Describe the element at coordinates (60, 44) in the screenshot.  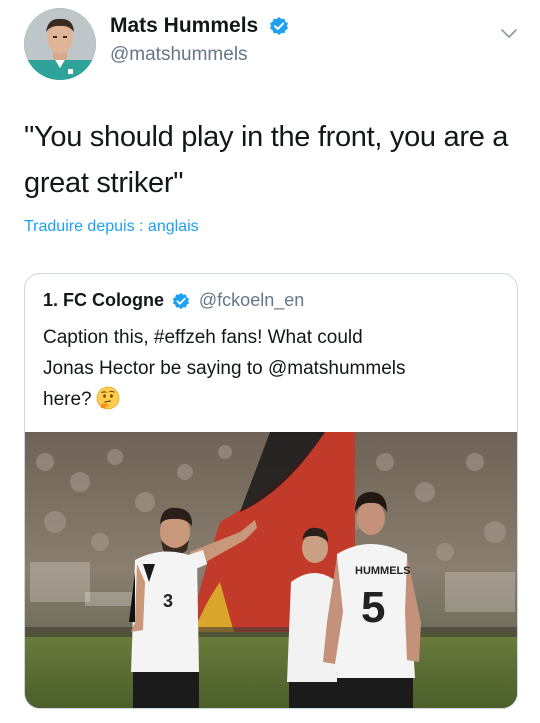
I see `author-avatar` at that location.